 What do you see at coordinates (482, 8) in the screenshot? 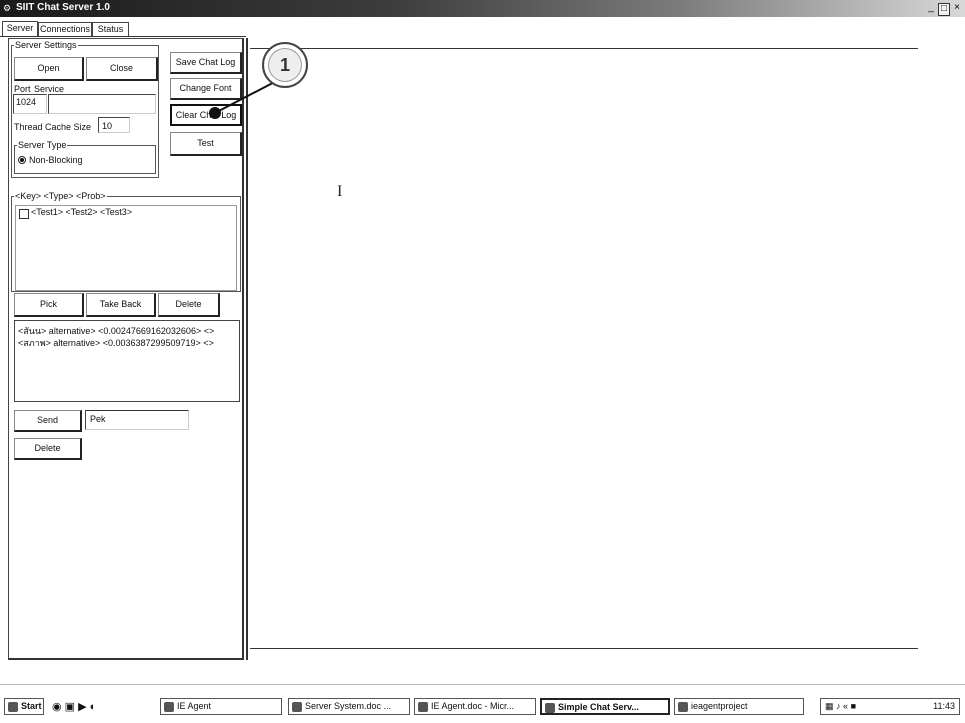
I see `title-bar` at bounding box center [482, 8].